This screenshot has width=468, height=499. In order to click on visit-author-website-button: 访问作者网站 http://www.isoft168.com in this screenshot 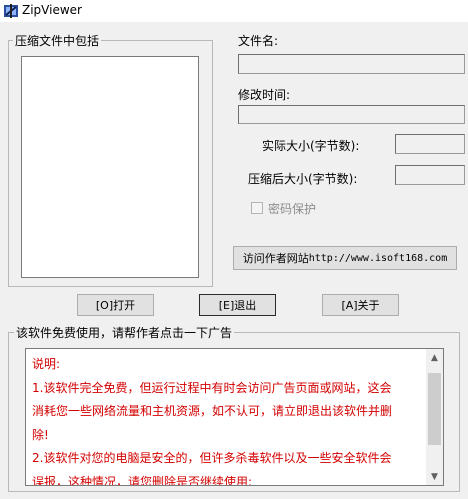, I will do `click(345, 258)`.